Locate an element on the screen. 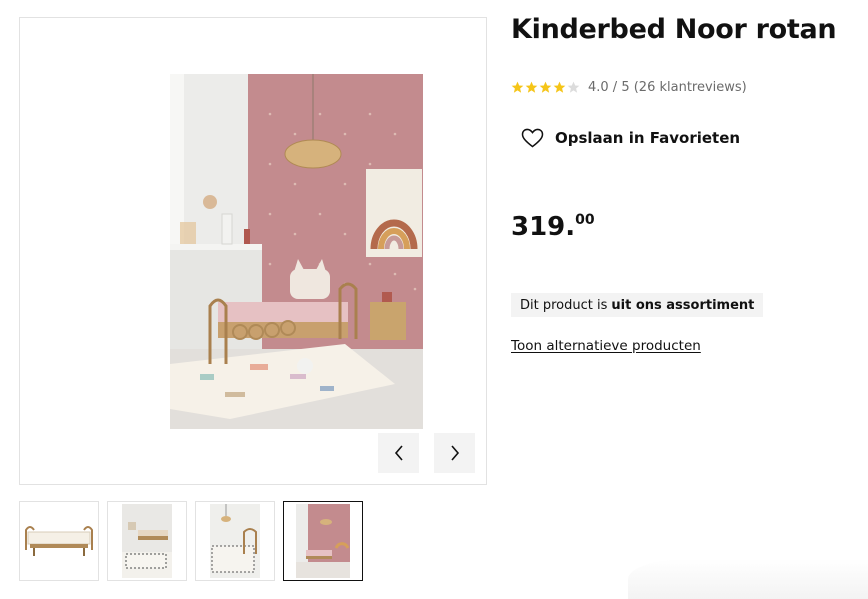 This screenshot has width=868, height=599. chevron-left-icon is located at coordinates (398, 453).